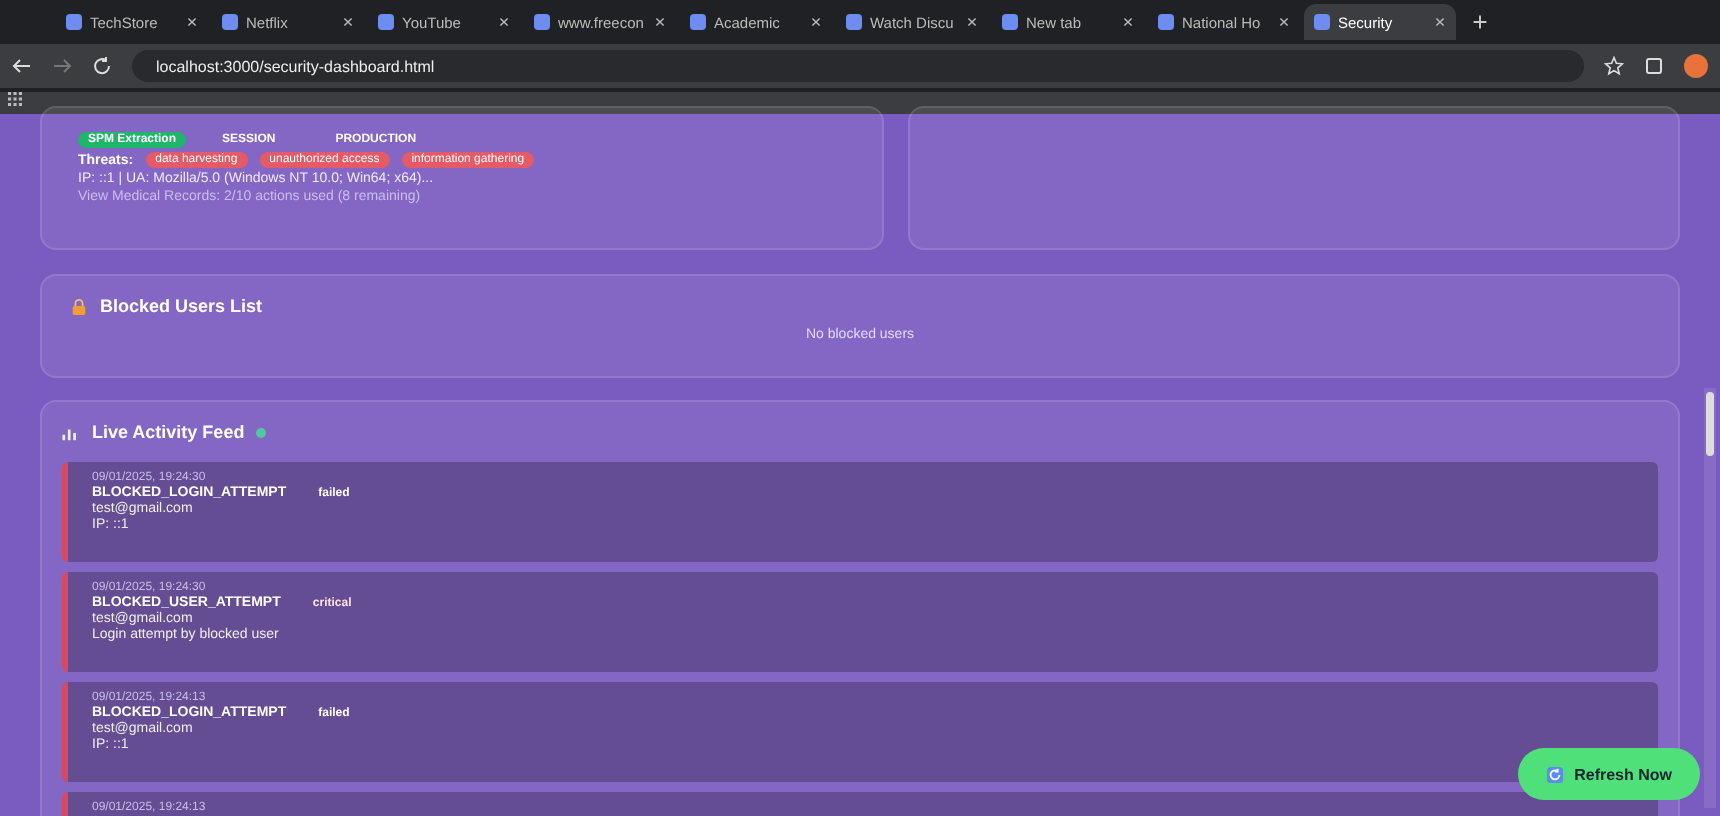 This screenshot has height=816, width=1720. Describe the element at coordinates (1614, 66) in the screenshot. I see `star-icon` at that location.